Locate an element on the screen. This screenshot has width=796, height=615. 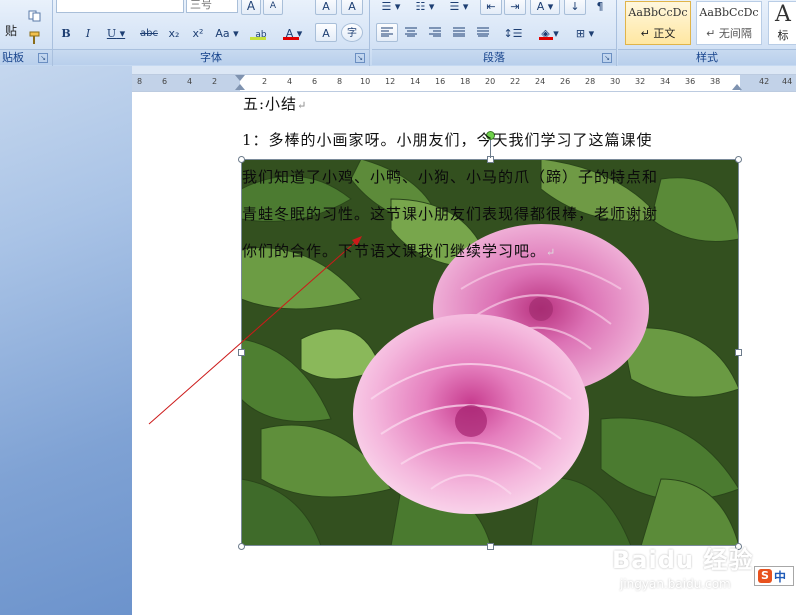
style-normal-tile: AaBbCcDc ↵ 正文 is located at coordinates (658, 23).